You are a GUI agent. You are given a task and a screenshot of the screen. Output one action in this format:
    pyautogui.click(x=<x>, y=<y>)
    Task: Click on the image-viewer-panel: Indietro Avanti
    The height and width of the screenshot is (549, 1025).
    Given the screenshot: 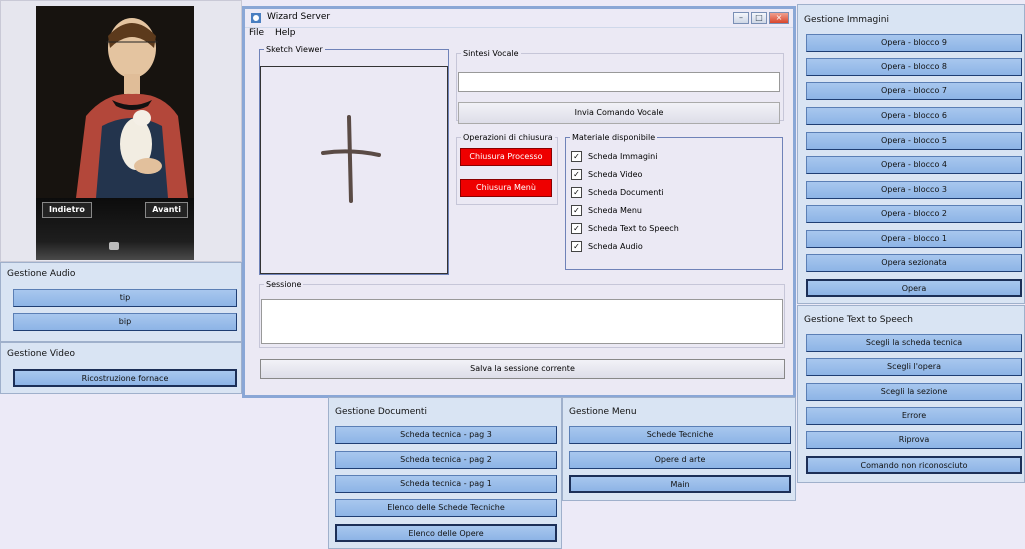 What is the action you would take?
    pyautogui.click(x=121, y=131)
    